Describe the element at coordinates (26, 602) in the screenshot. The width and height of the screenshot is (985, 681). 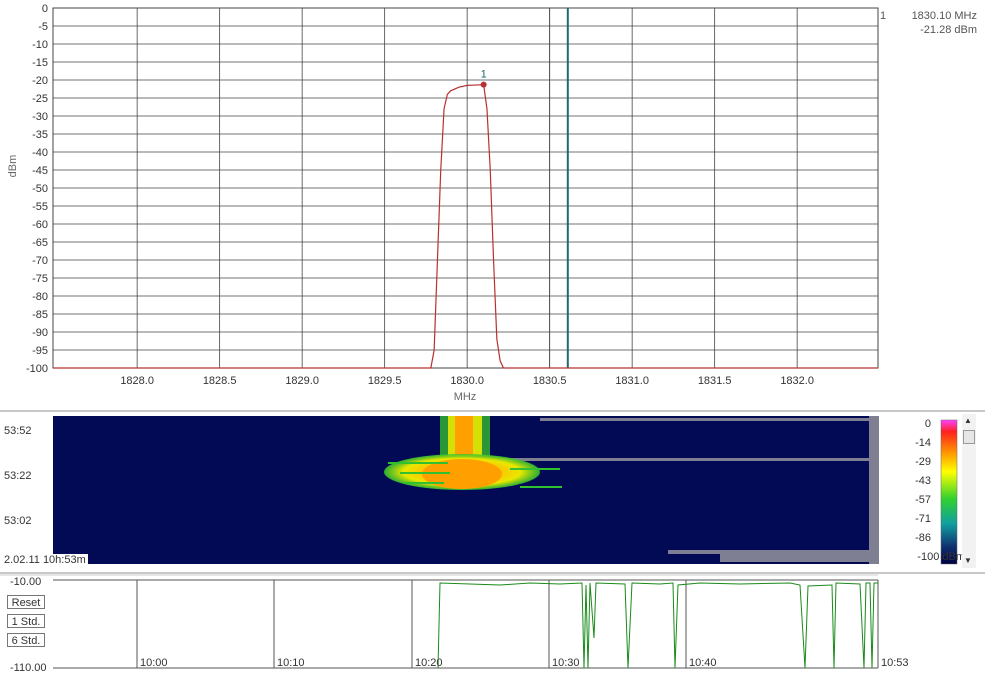
I see `reset-button: Reset` at that location.